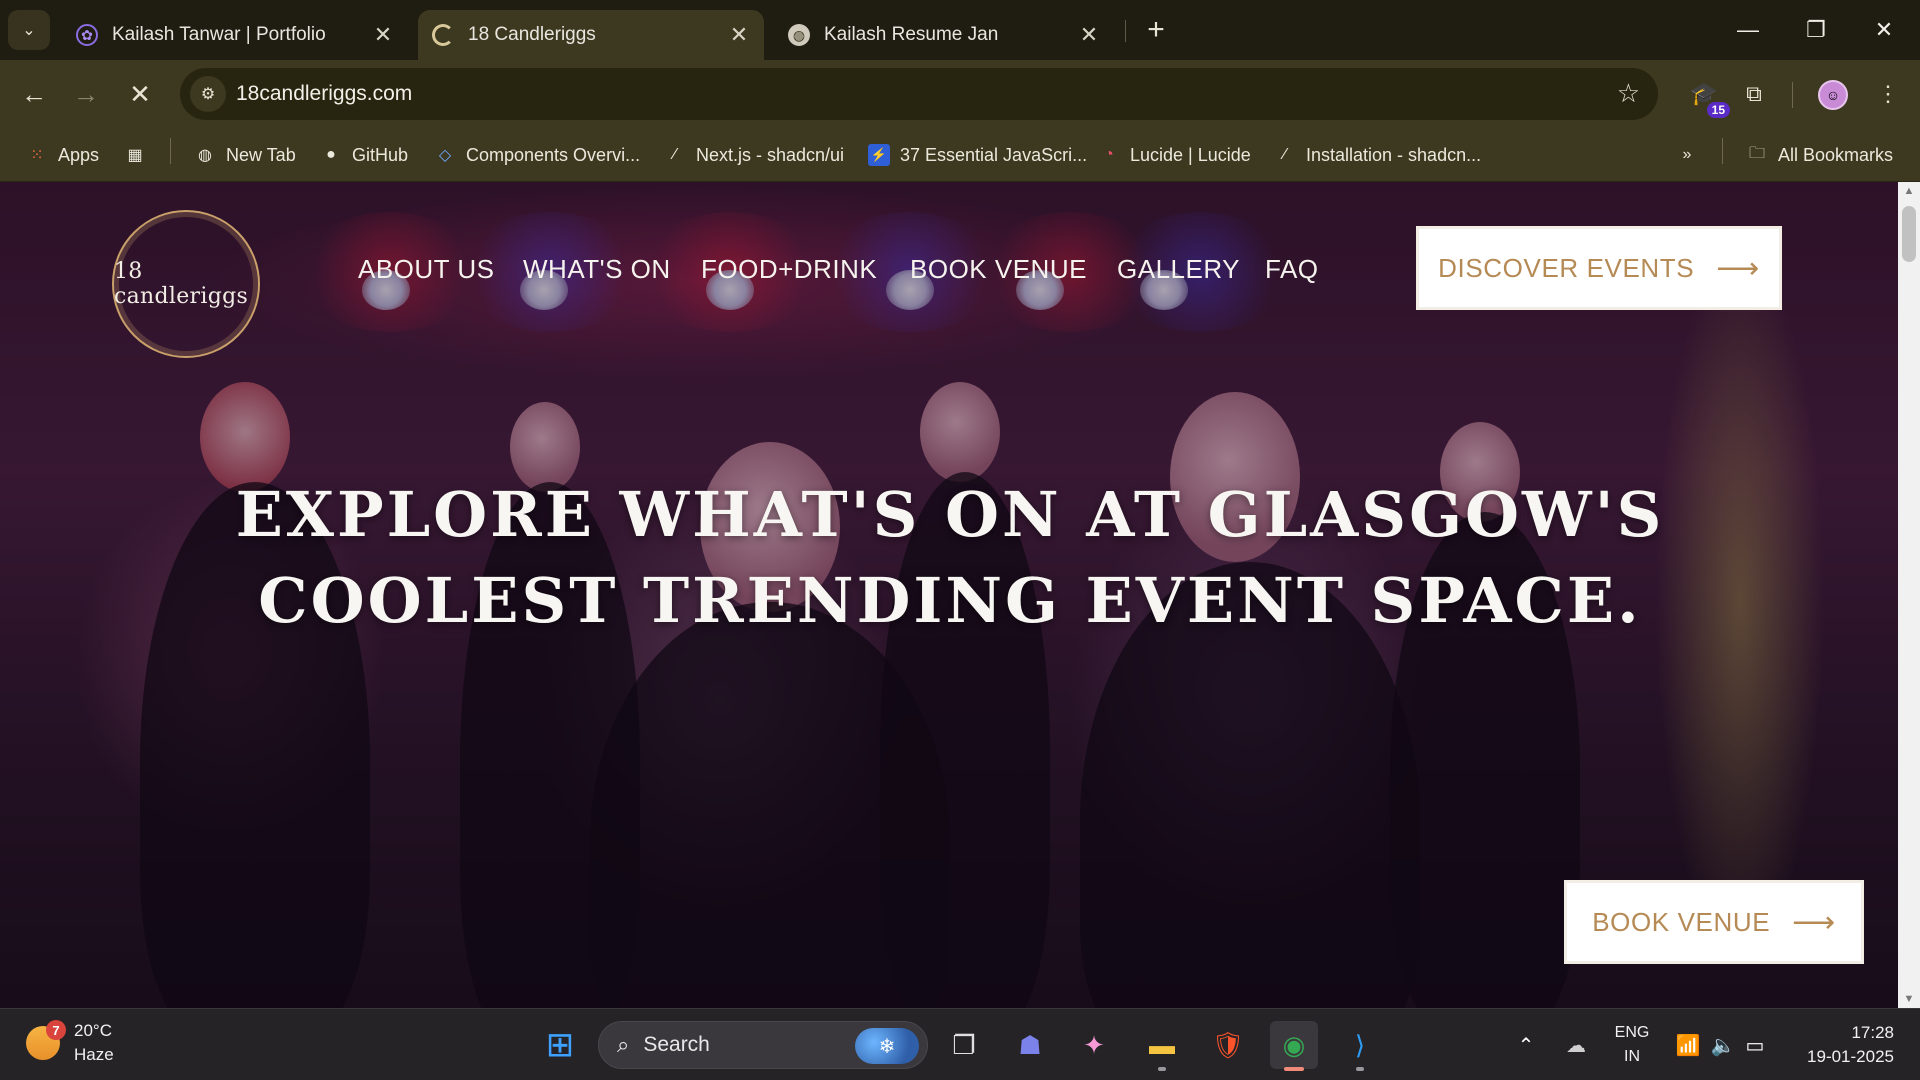  What do you see at coordinates (1125, 31) in the screenshot?
I see `tab-separator` at bounding box center [1125, 31].